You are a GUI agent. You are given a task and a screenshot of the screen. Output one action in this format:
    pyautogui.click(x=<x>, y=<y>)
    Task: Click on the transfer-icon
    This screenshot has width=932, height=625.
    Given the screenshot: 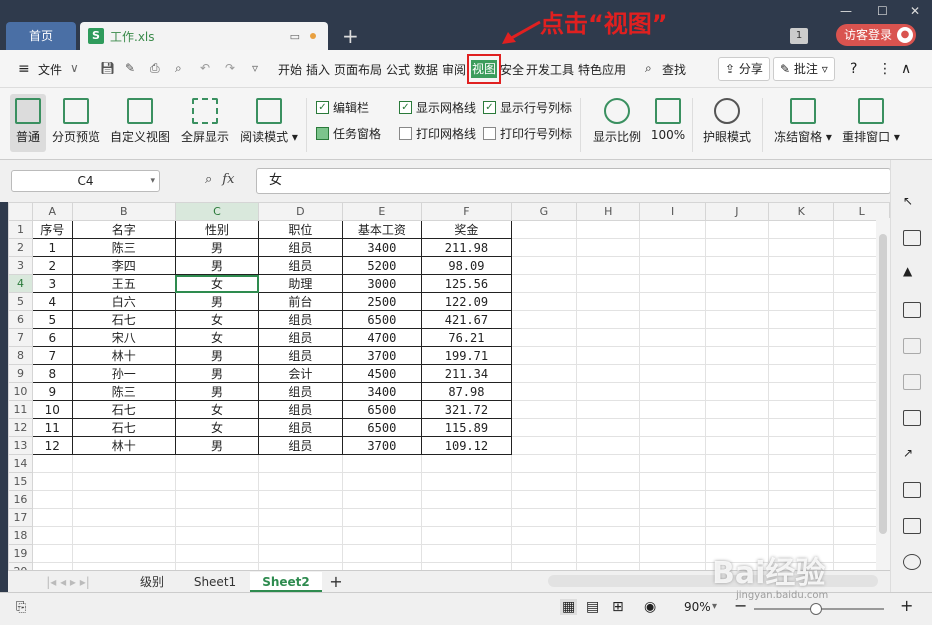 What is the action you would take?
    pyautogui.click(x=912, y=346)
    